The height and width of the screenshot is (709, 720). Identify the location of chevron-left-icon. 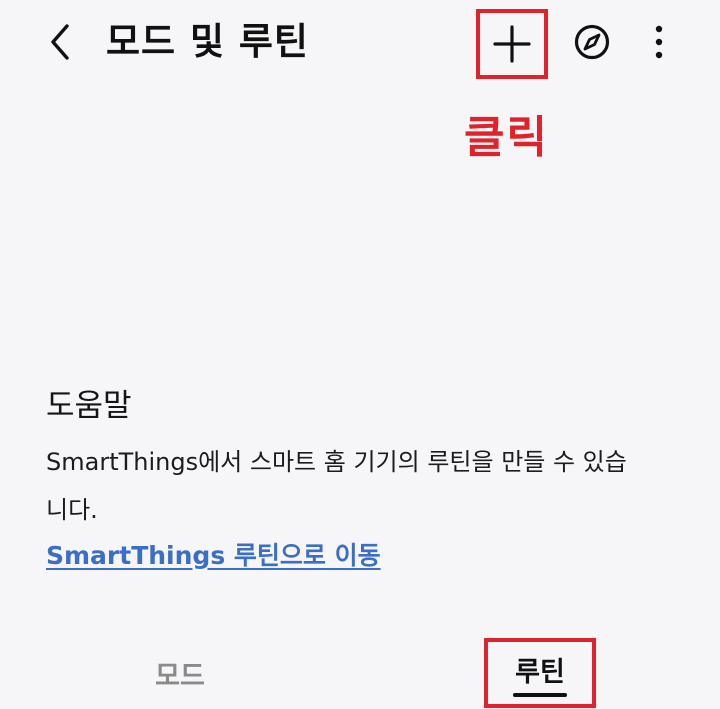
(60, 42).